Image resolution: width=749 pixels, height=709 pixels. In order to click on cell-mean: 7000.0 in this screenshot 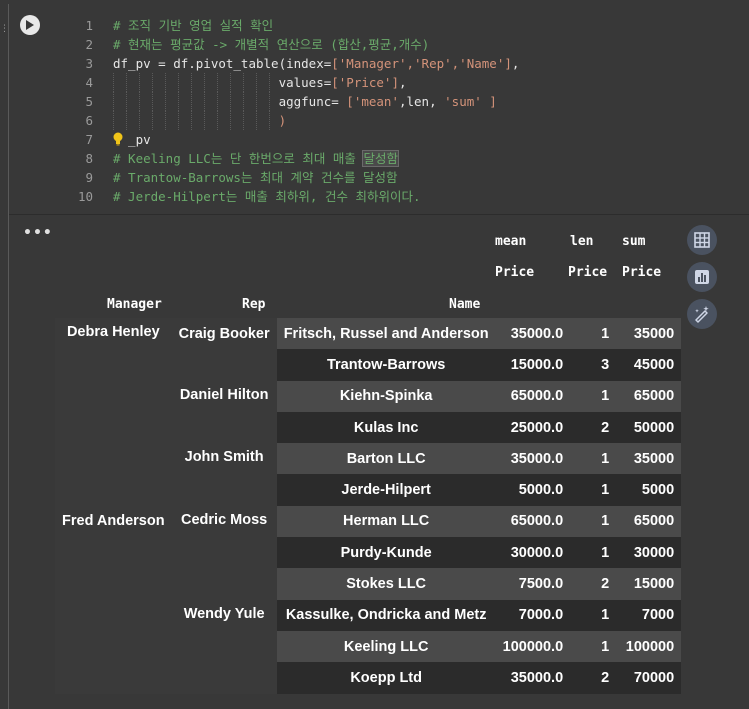, I will do `click(533, 615)`.